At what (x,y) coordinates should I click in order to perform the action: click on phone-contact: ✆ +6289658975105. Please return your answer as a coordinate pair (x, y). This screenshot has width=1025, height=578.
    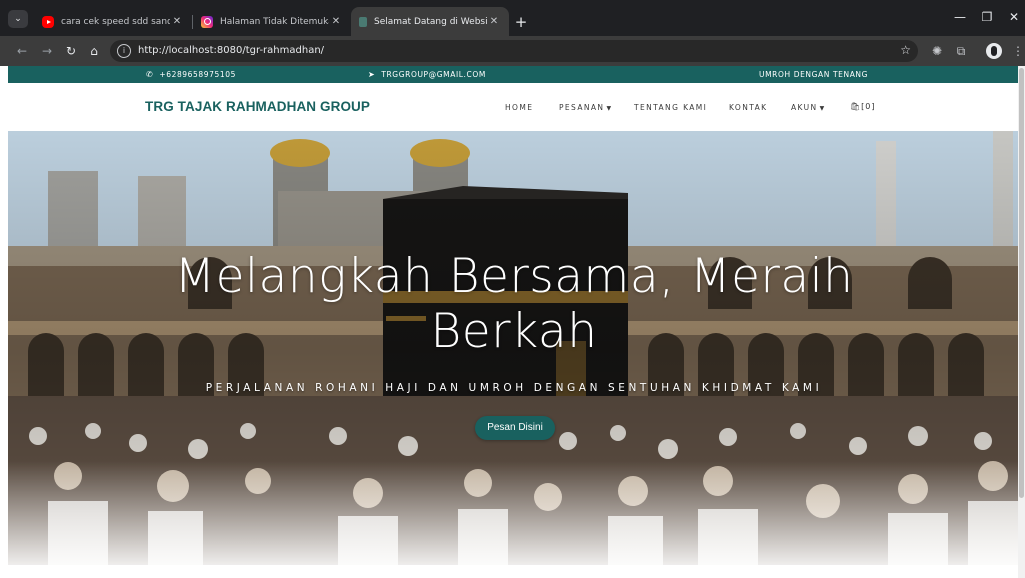
    Looking at the image, I should click on (191, 74).